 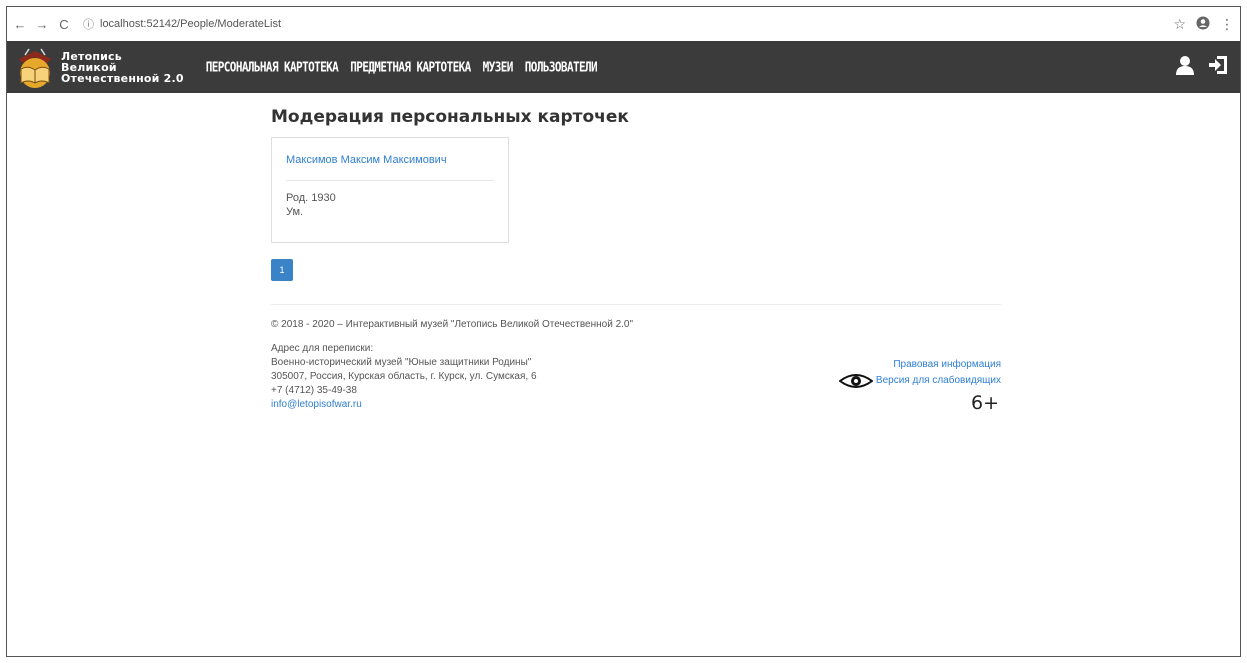 I want to click on person-name-link: Максимов Максим Максимович, so click(x=366, y=160).